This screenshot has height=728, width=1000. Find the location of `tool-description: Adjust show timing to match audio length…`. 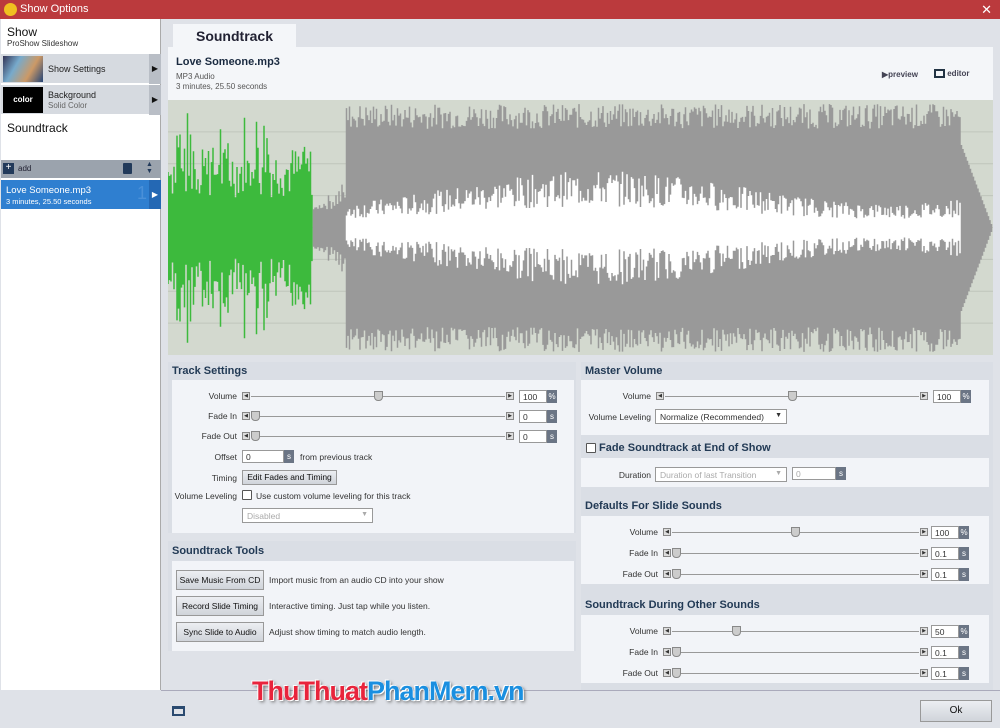

tool-description: Adjust show timing to match audio length… is located at coordinates (347, 632).